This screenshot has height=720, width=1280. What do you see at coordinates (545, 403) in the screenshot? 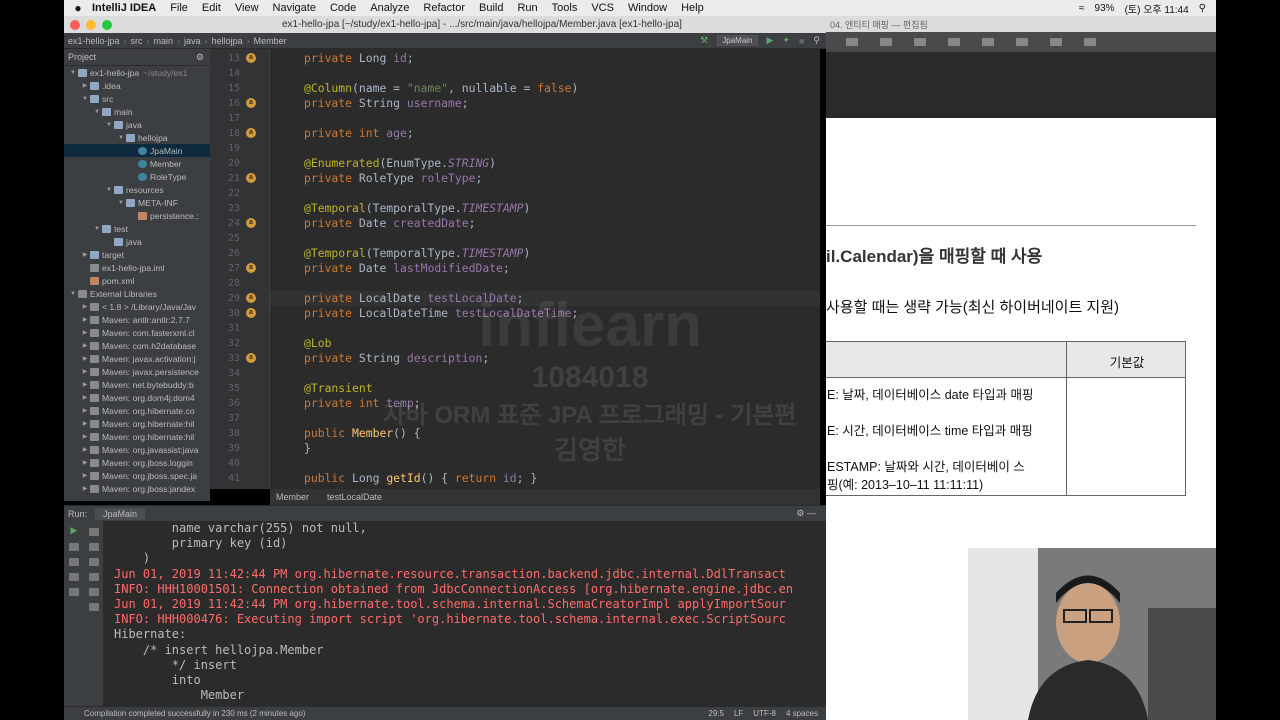
I see `code-line: private int temp;` at bounding box center [545, 403].